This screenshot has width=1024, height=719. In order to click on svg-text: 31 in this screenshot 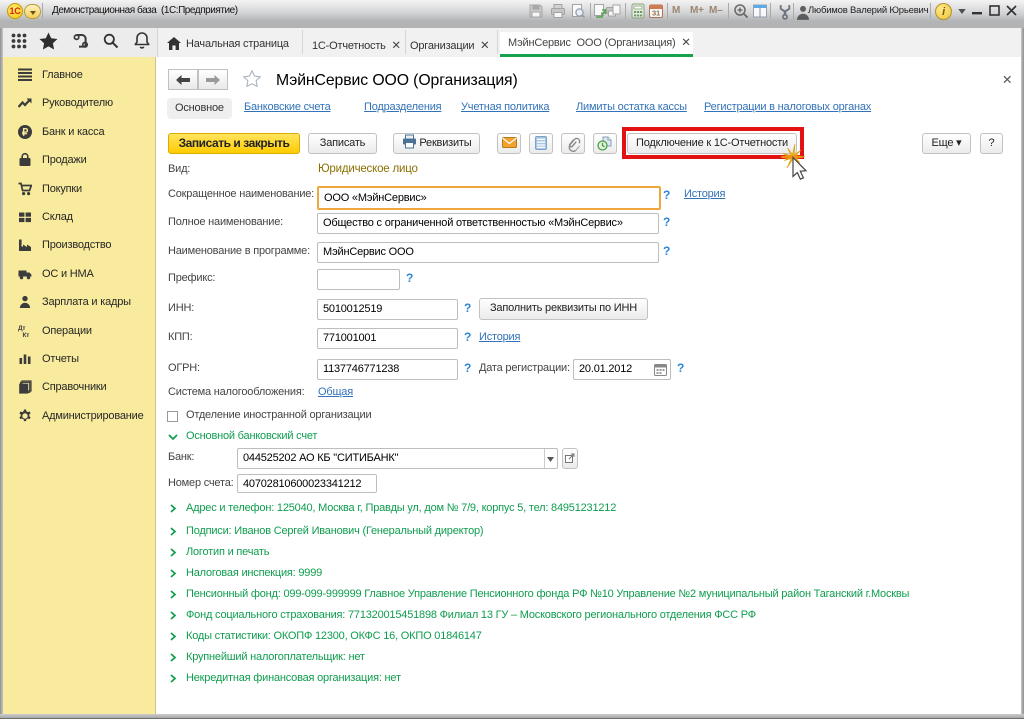, I will do `click(656, 13)`.